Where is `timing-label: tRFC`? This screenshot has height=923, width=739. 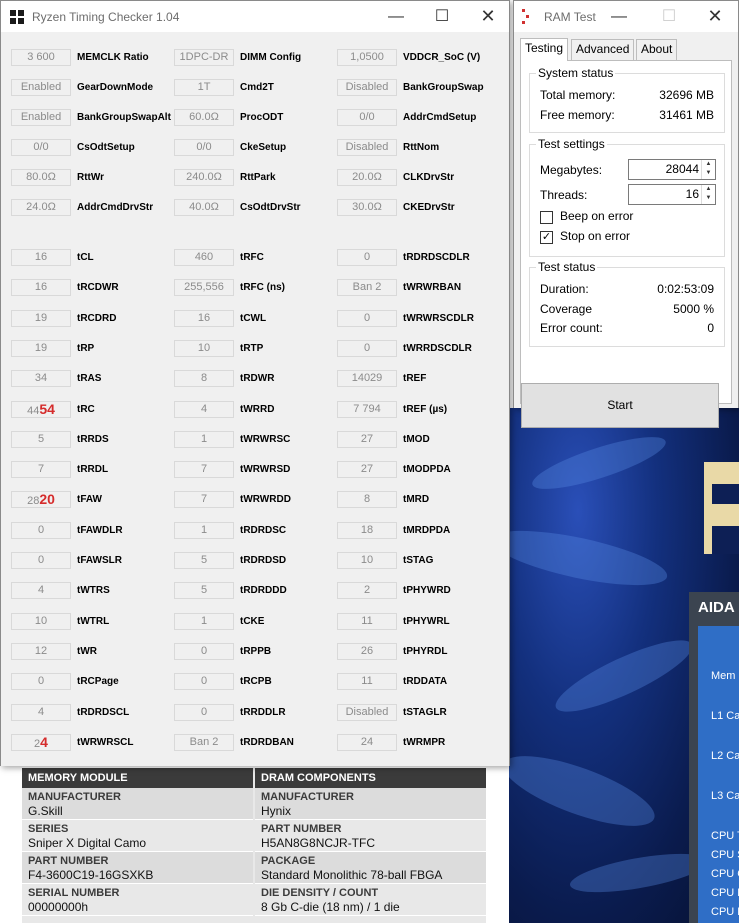
timing-label: tRFC is located at coordinates (252, 257).